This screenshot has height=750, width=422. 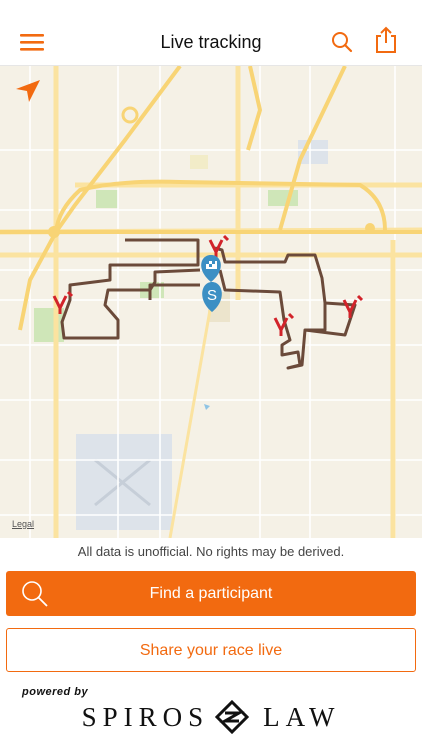 I want to click on app-header: Live tracking, so click(x=211, y=33).